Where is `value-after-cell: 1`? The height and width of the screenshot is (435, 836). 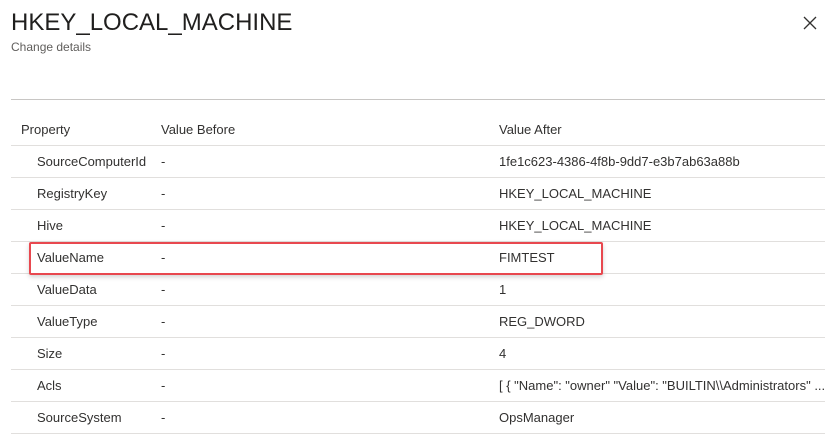
value-after-cell: 1 is located at coordinates (503, 289).